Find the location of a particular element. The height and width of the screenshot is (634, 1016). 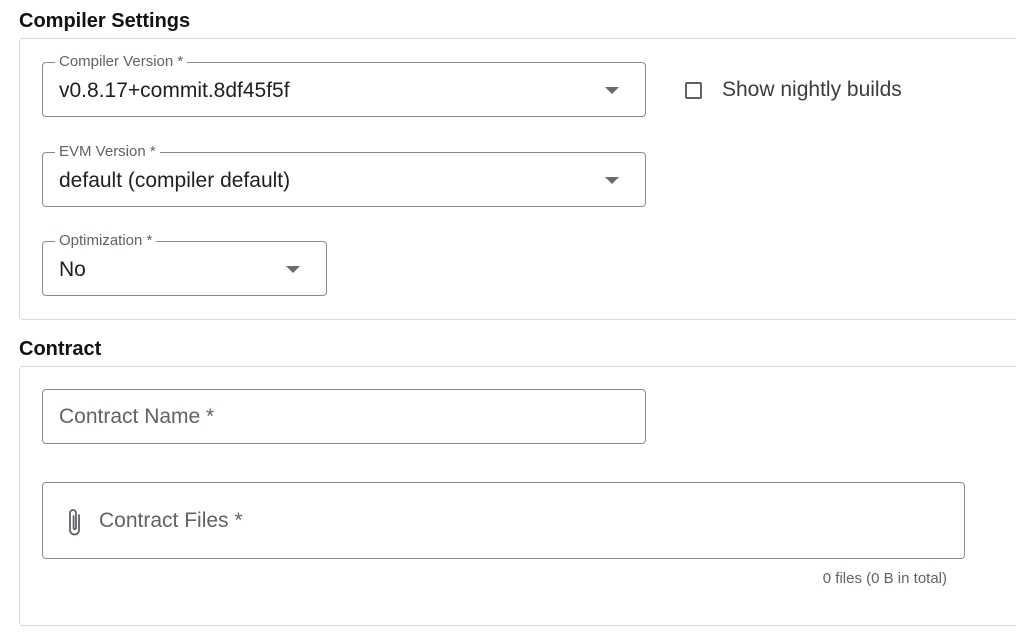

optimization-select: Optimization * No is located at coordinates (184, 264).